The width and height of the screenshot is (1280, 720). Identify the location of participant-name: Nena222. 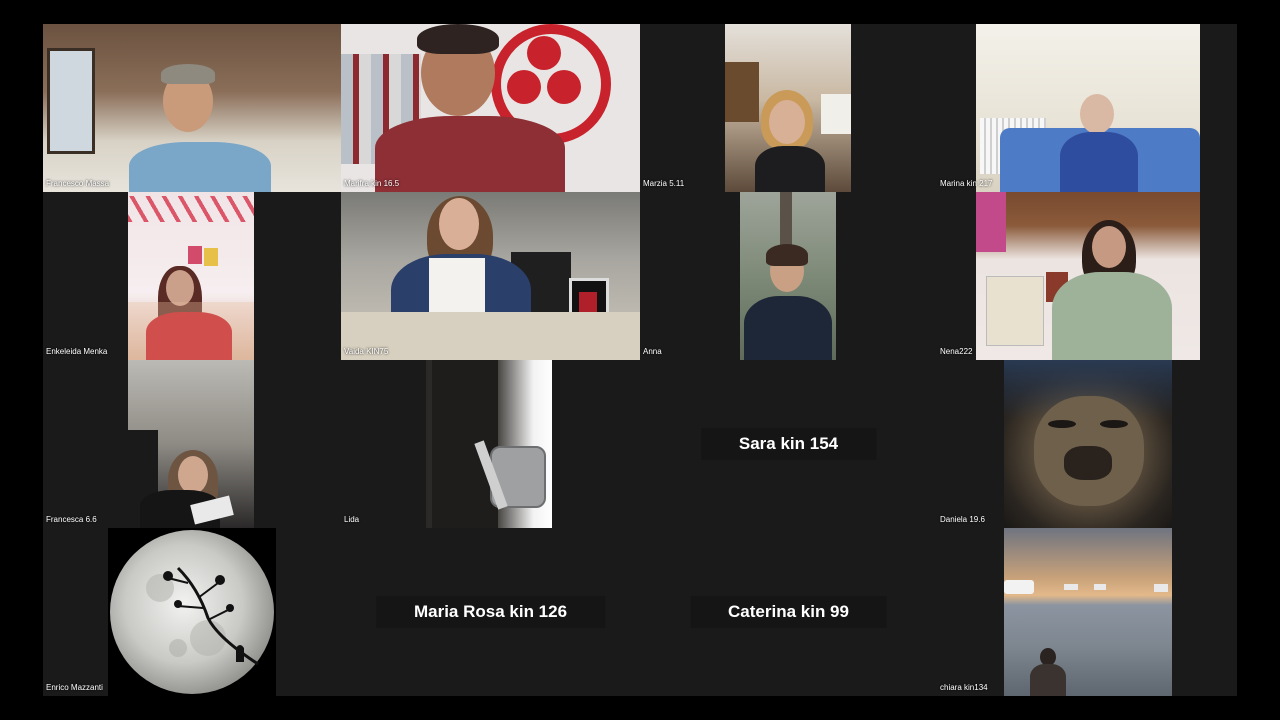
(956, 351).